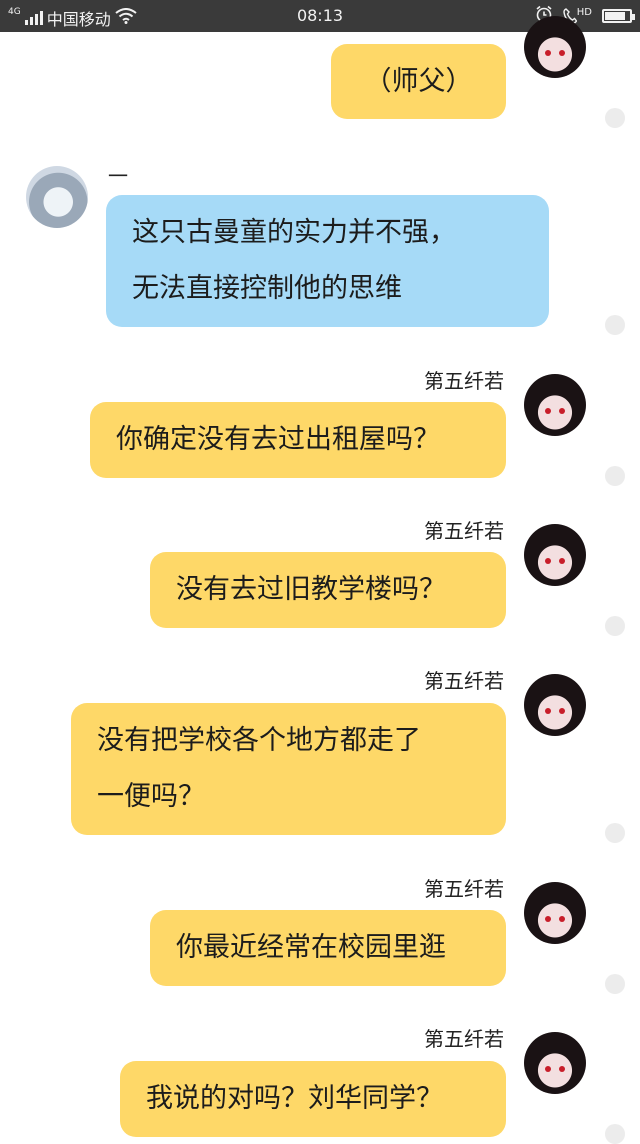 The width and height of the screenshot is (640, 1144). What do you see at coordinates (311, 947) in the screenshot?
I see `message-text: 你最近经常在校园里逛` at bounding box center [311, 947].